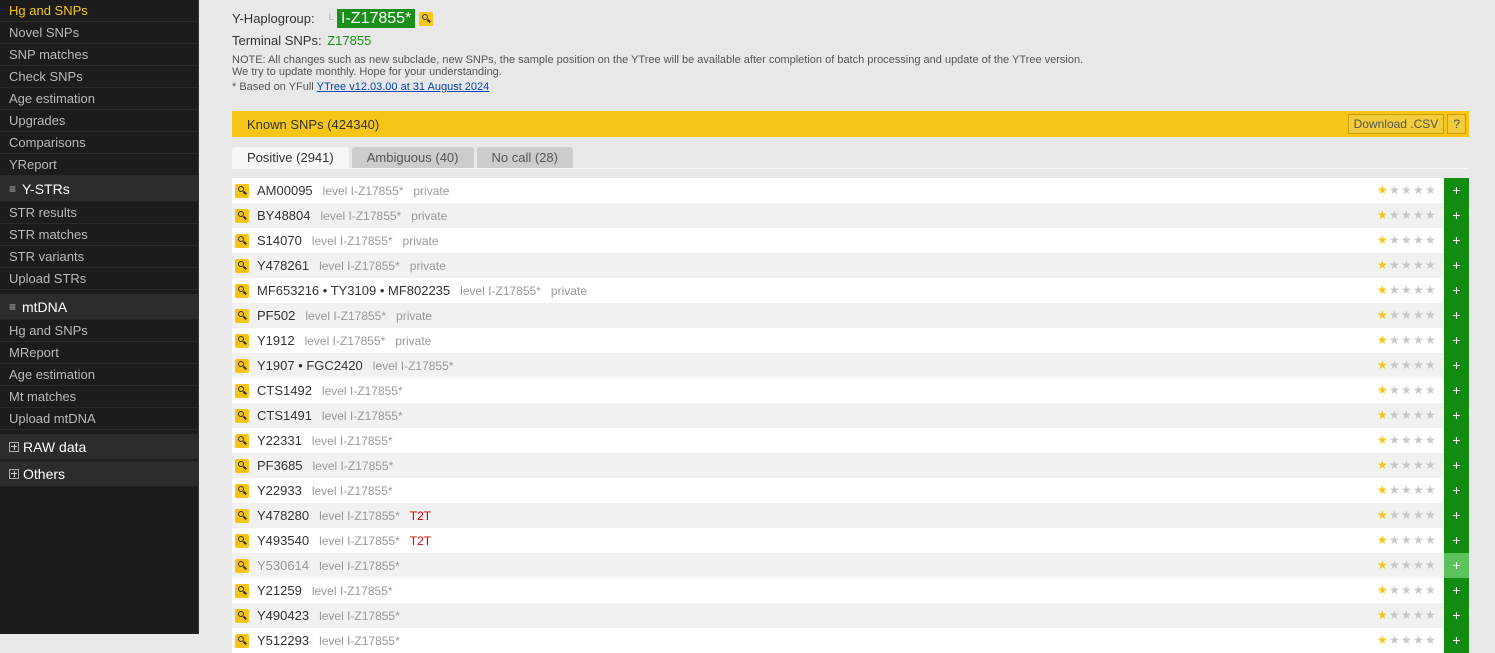  What do you see at coordinates (99, 55) in the screenshot?
I see `sidebar-item-ydna-snp-matches: SNP matches` at bounding box center [99, 55].